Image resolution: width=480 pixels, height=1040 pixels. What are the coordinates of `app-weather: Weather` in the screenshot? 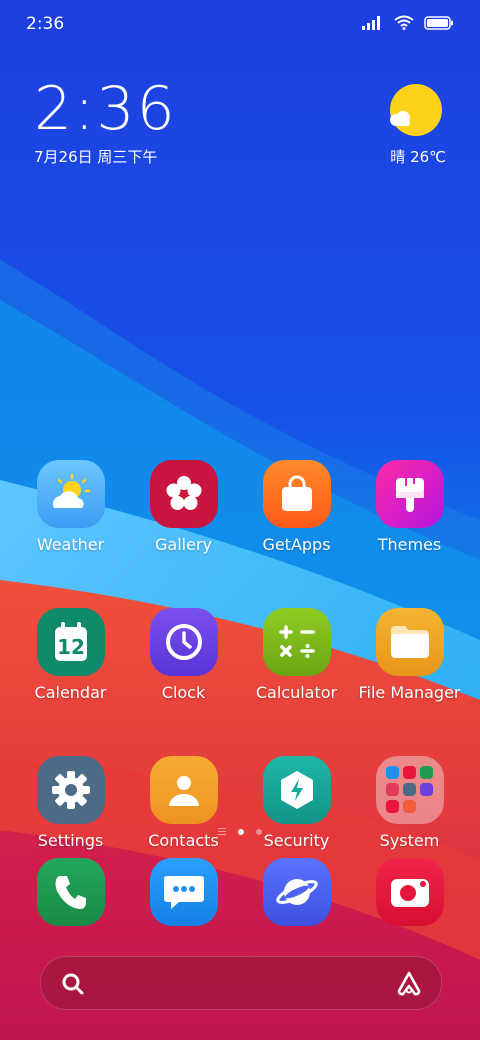 It's located at (70, 507).